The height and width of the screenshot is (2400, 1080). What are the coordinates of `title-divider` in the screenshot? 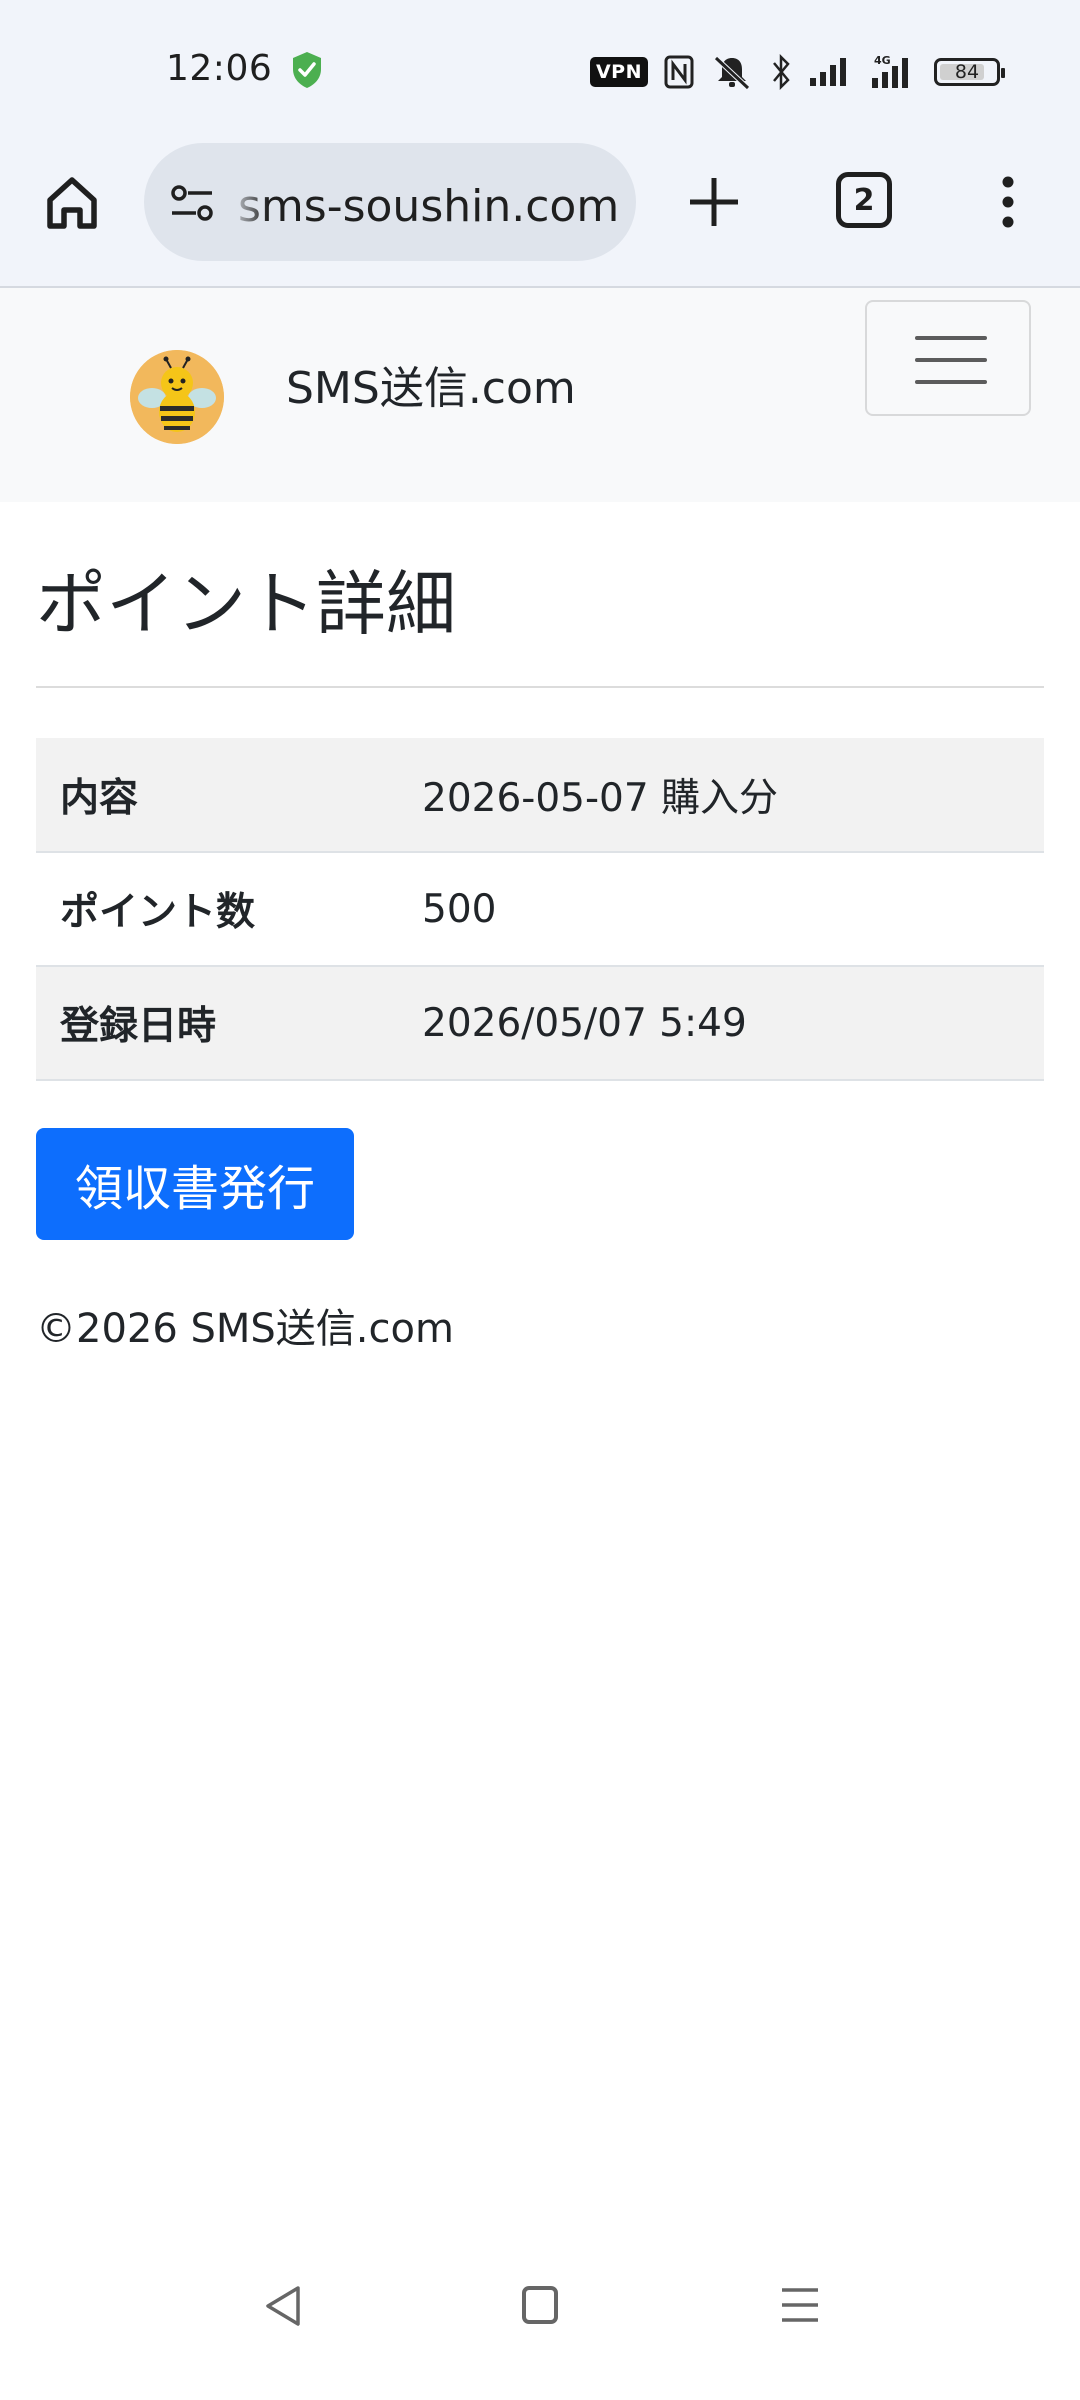 It's located at (540, 687).